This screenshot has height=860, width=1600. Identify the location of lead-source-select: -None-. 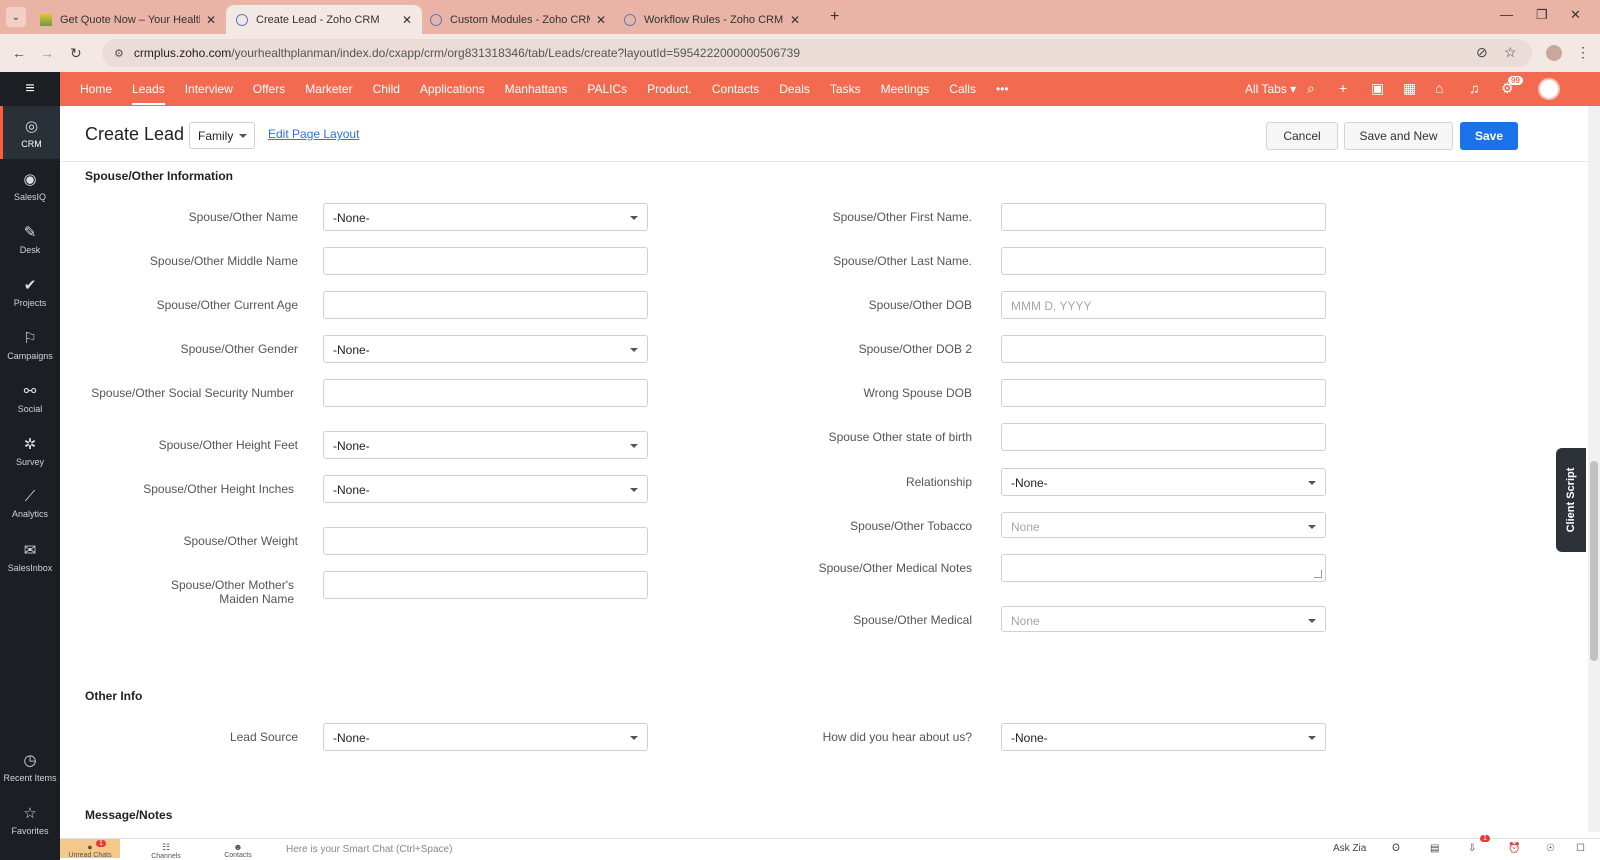
(485, 737).